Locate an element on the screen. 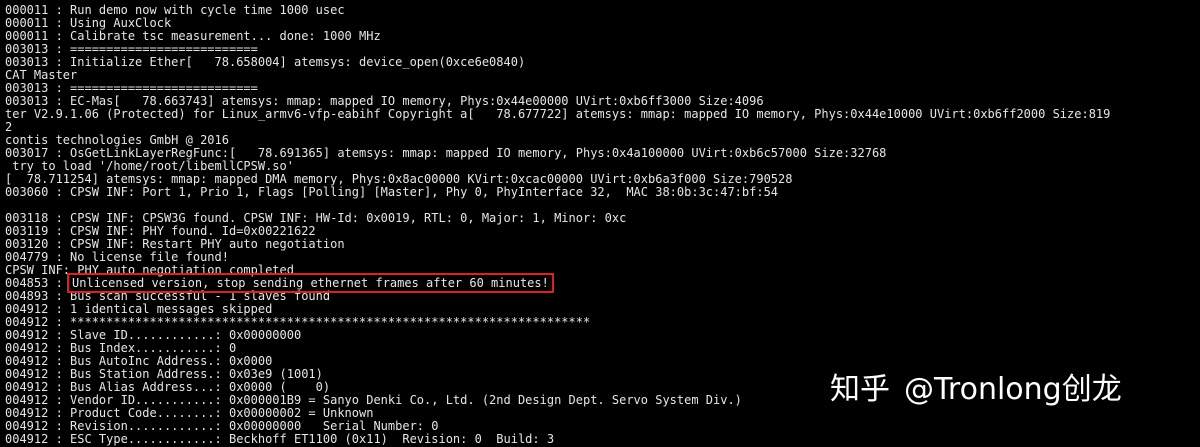 The image size is (1200, 447). watermark: 知乎 @Tronlong创龙 is located at coordinates (976, 390).